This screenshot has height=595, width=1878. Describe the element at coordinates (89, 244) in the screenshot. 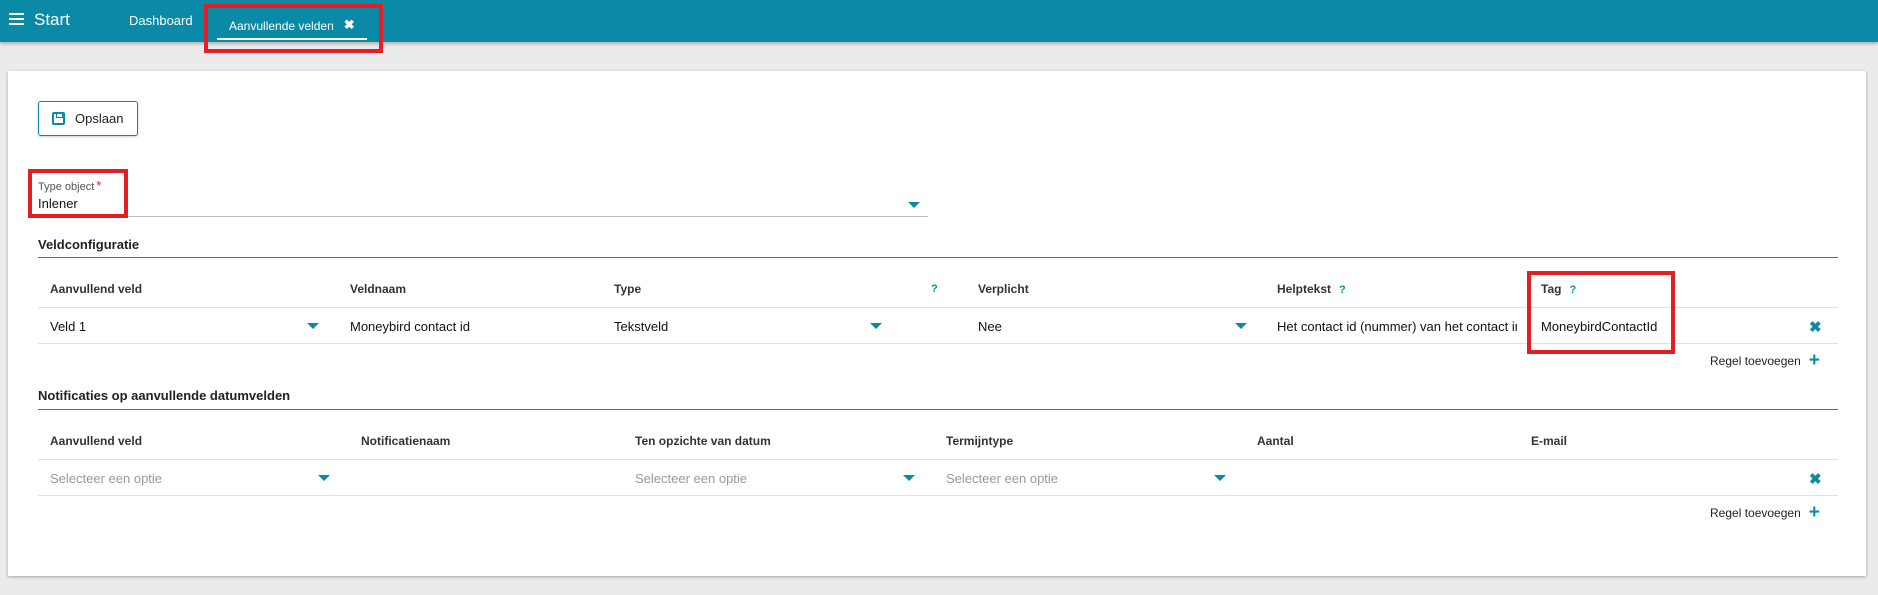

I see `veldconfiguratie-title: Veldconfiguratie` at that location.